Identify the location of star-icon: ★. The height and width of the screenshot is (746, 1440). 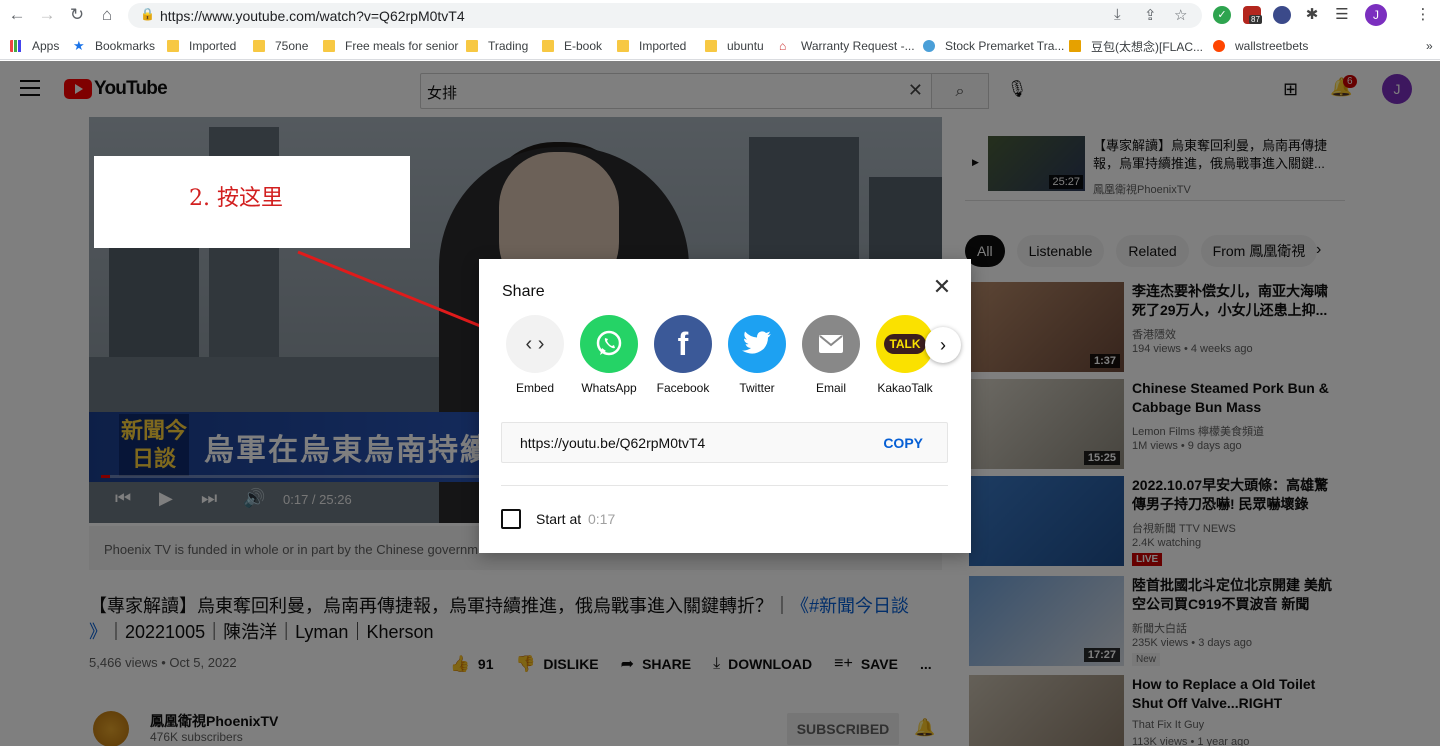
(79, 45).